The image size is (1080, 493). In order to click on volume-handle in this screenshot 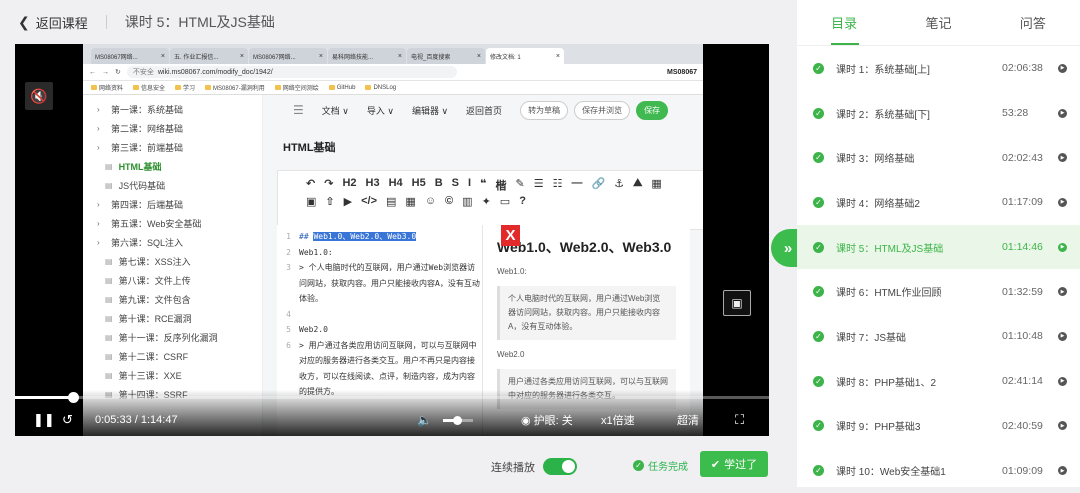, I will do `click(457, 420)`.